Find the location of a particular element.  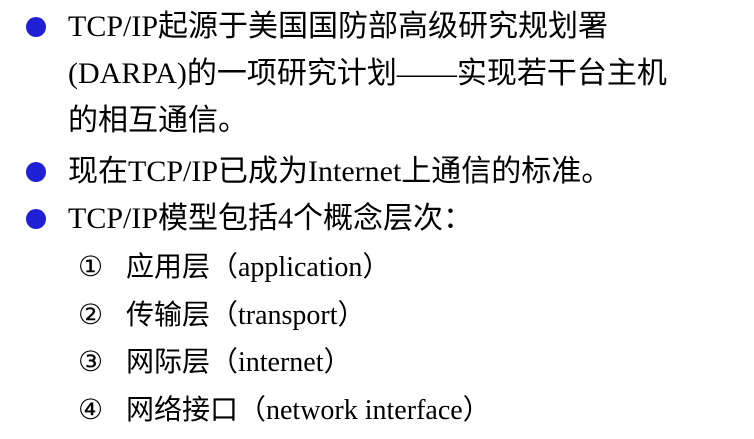

bullet-2-line-1: 现在TCP/IP已成为Internet上通信的标准。 is located at coordinates (340, 171).